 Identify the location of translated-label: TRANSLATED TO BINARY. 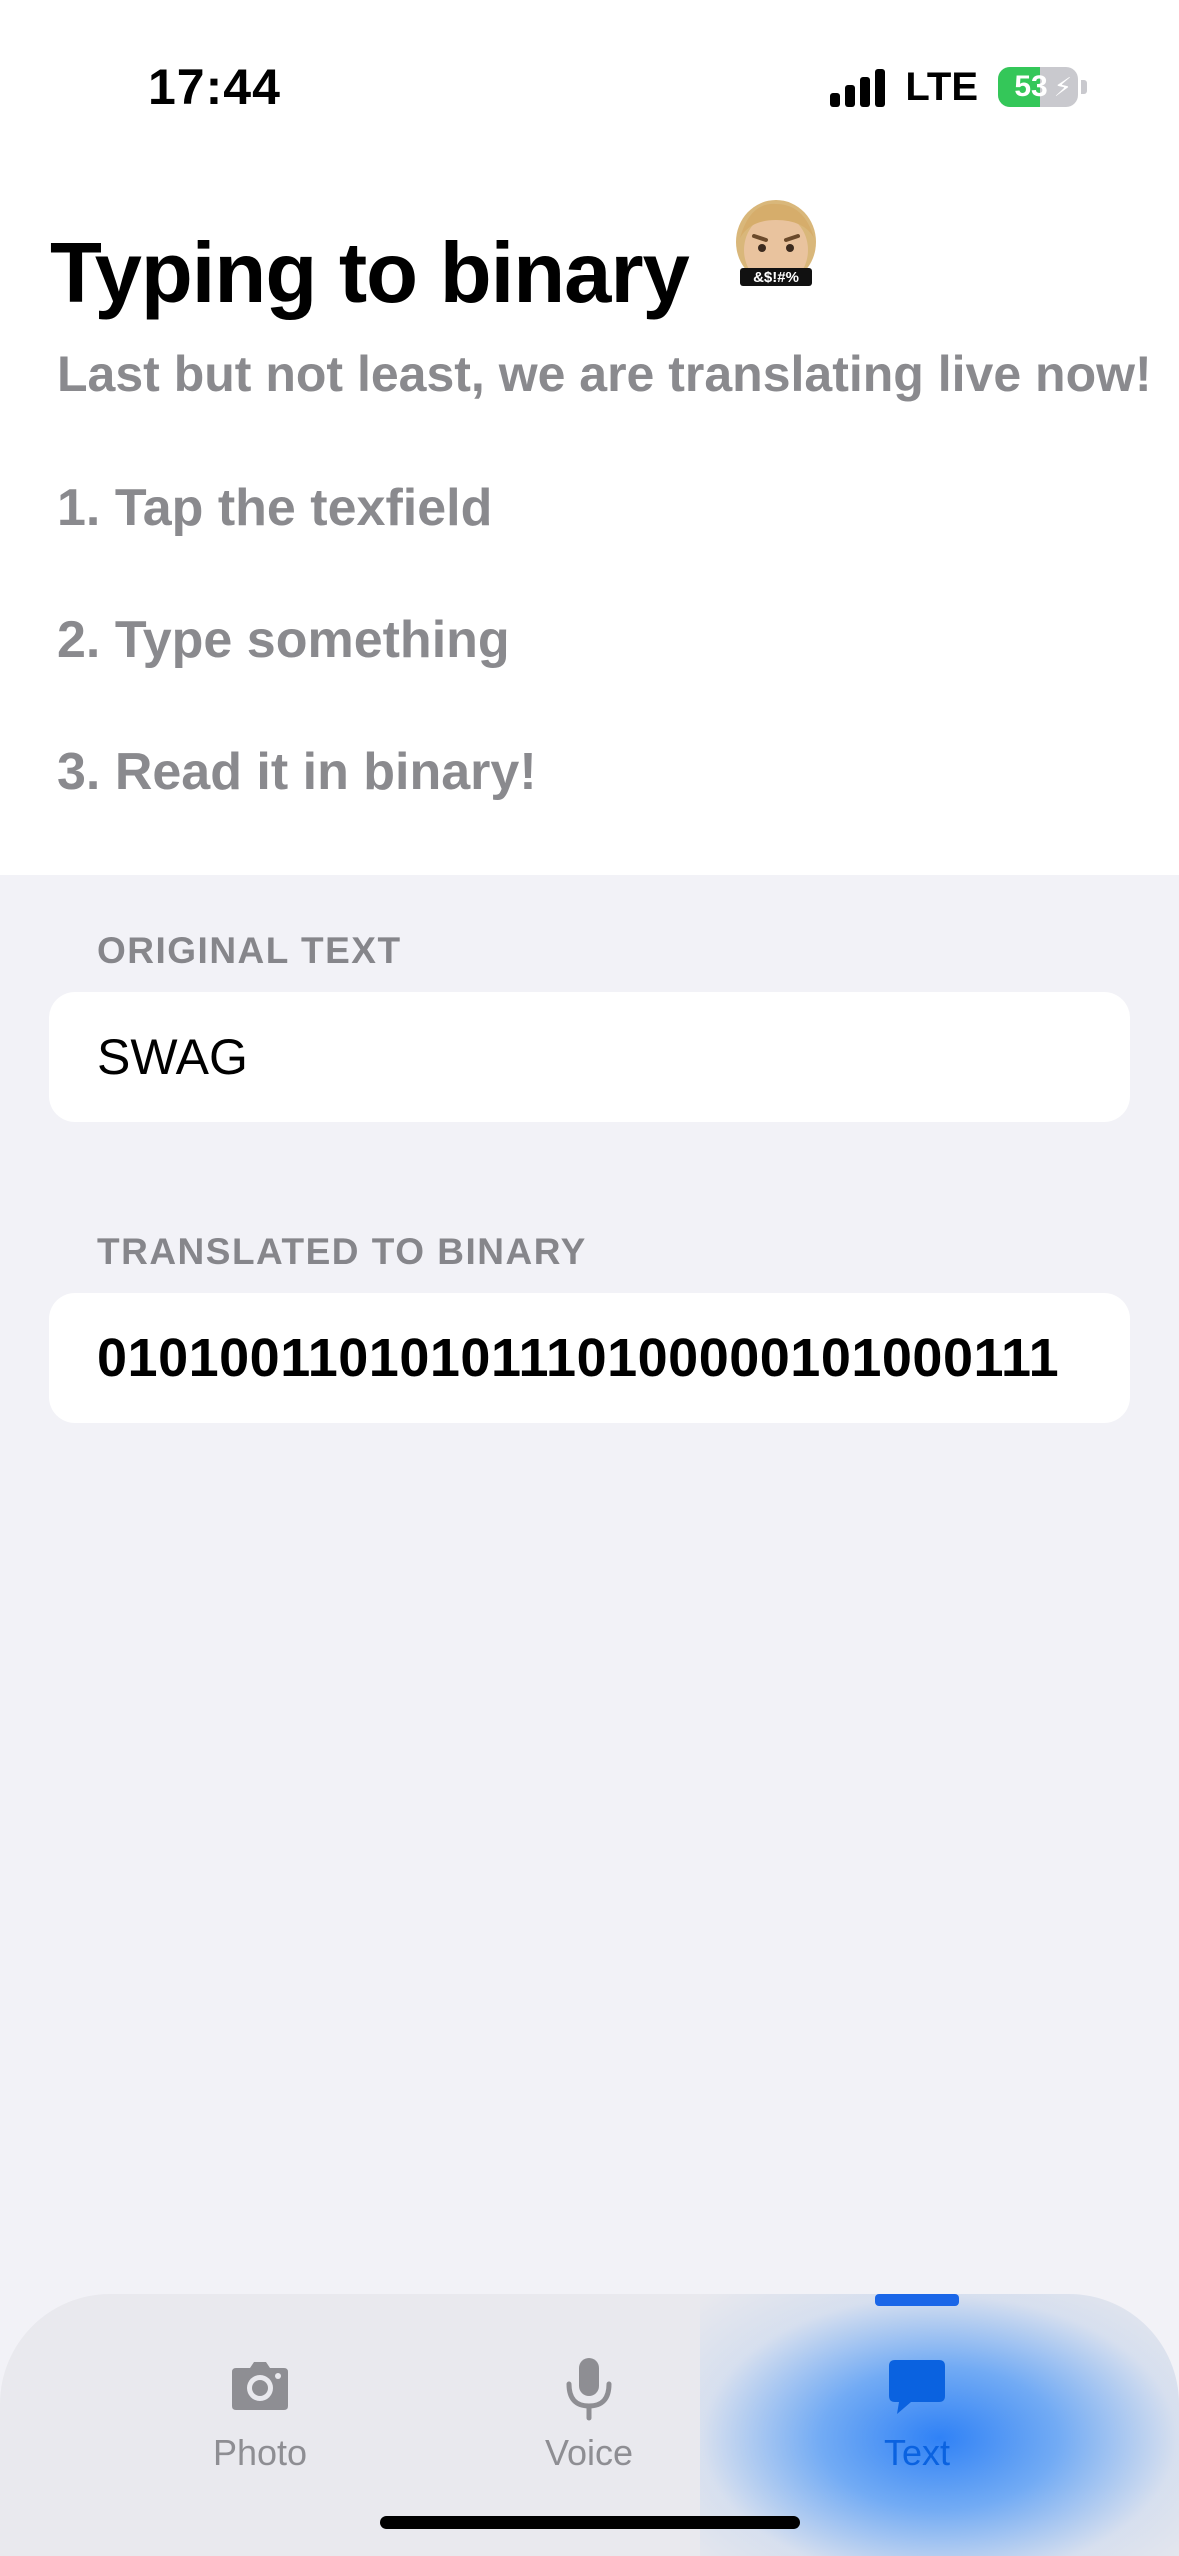
(342, 1251).